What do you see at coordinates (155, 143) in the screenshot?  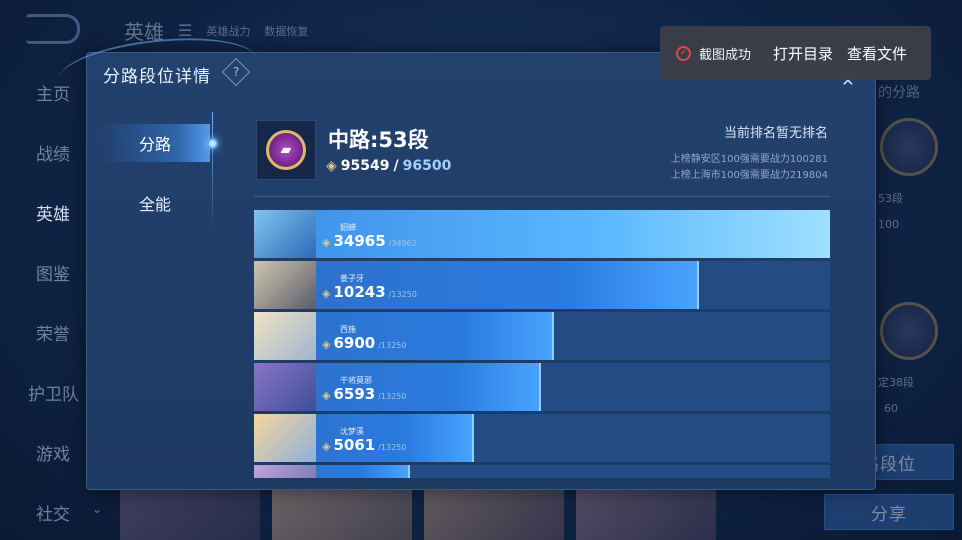 I see `tab-lane: 分路` at bounding box center [155, 143].